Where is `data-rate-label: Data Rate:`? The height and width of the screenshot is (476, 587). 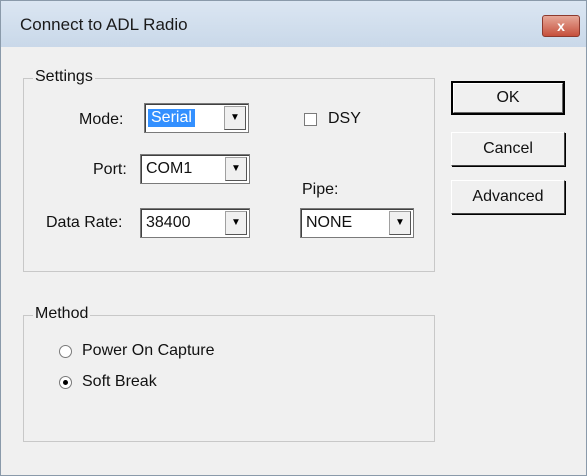 data-rate-label: Data Rate: is located at coordinates (84, 222).